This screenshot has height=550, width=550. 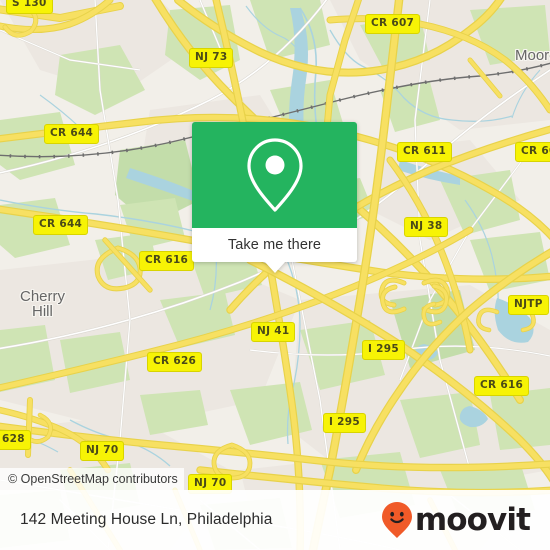 I want to click on moovit-brand: moovit, so click(x=459, y=520).